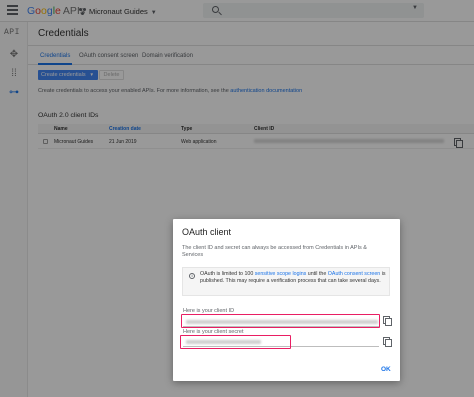 This screenshot has width=474, height=397. What do you see at coordinates (280, 321) in the screenshot?
I see `client-id-highlight` at bounding box center [280, 321].